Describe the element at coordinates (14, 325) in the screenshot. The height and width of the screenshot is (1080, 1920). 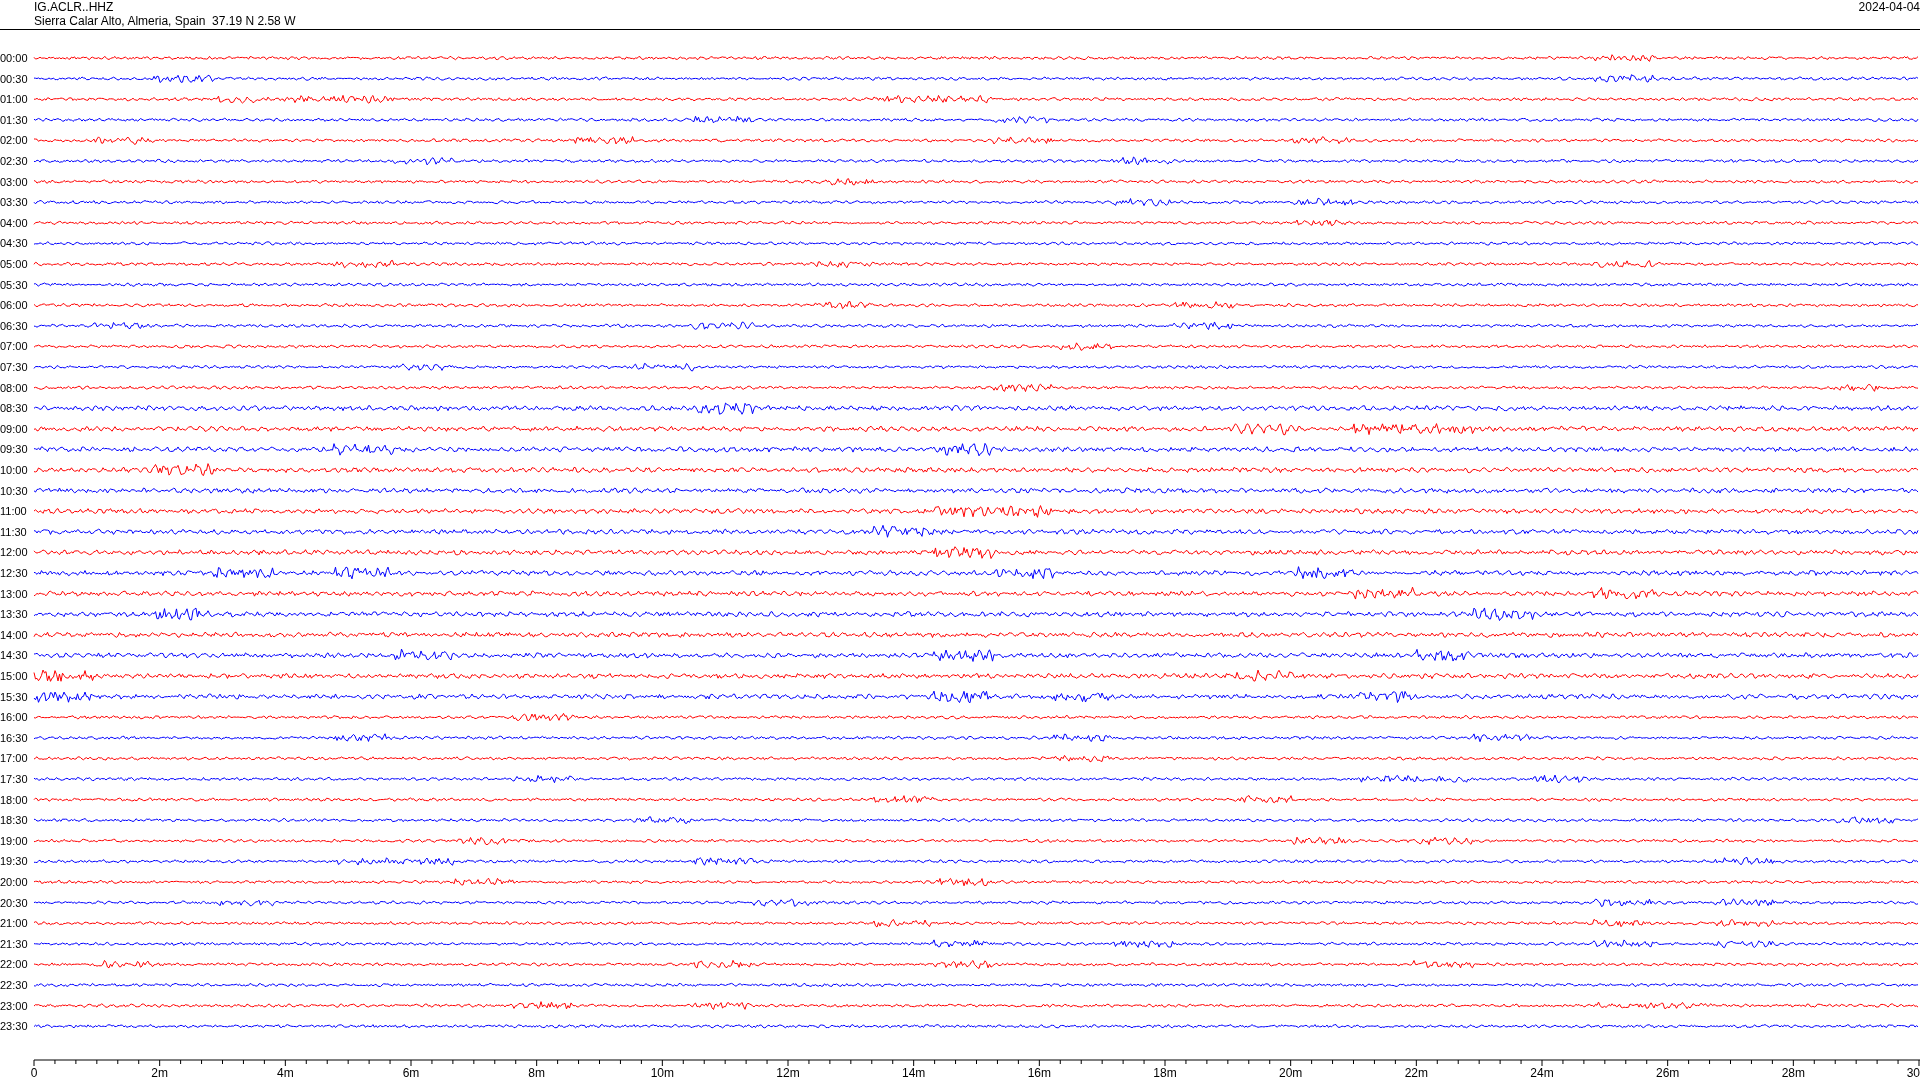
I see `time-label: 06:30` at that location.